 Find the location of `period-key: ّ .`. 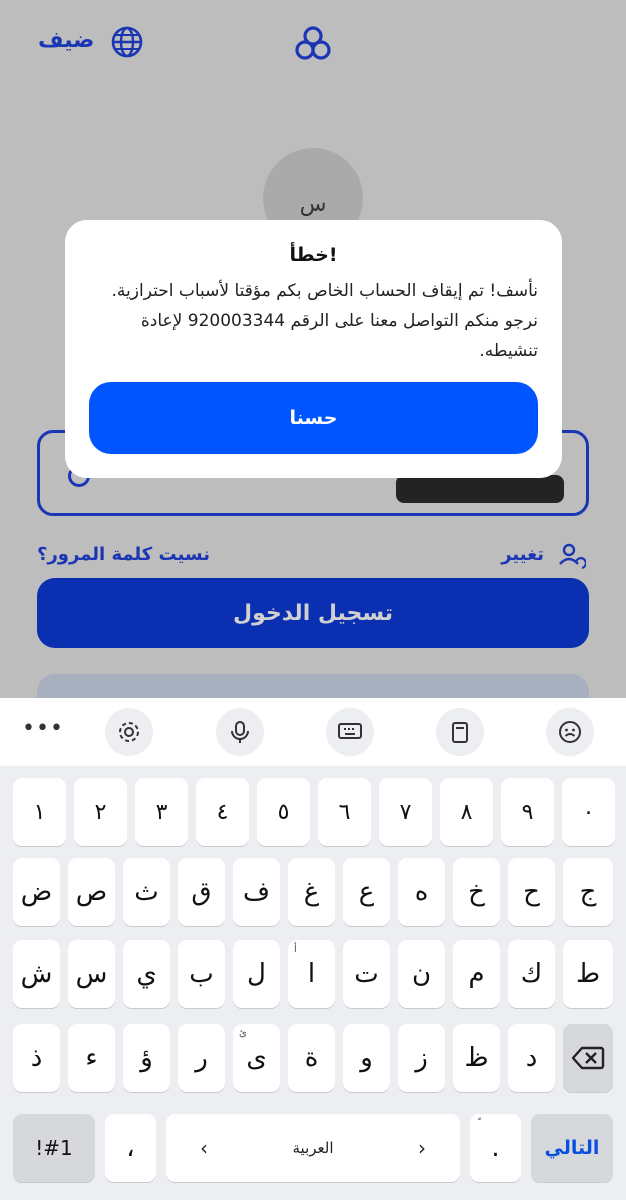

period-key: ّ . is located at coordinates (495, 1148).